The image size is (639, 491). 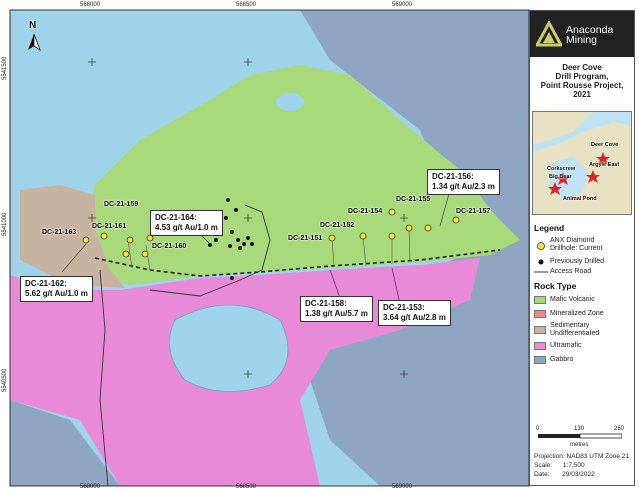 What do you see at coordinates (581, 40) in the screenshot?
I see `logo-line2: Mining` at bounding box center [581, 40].